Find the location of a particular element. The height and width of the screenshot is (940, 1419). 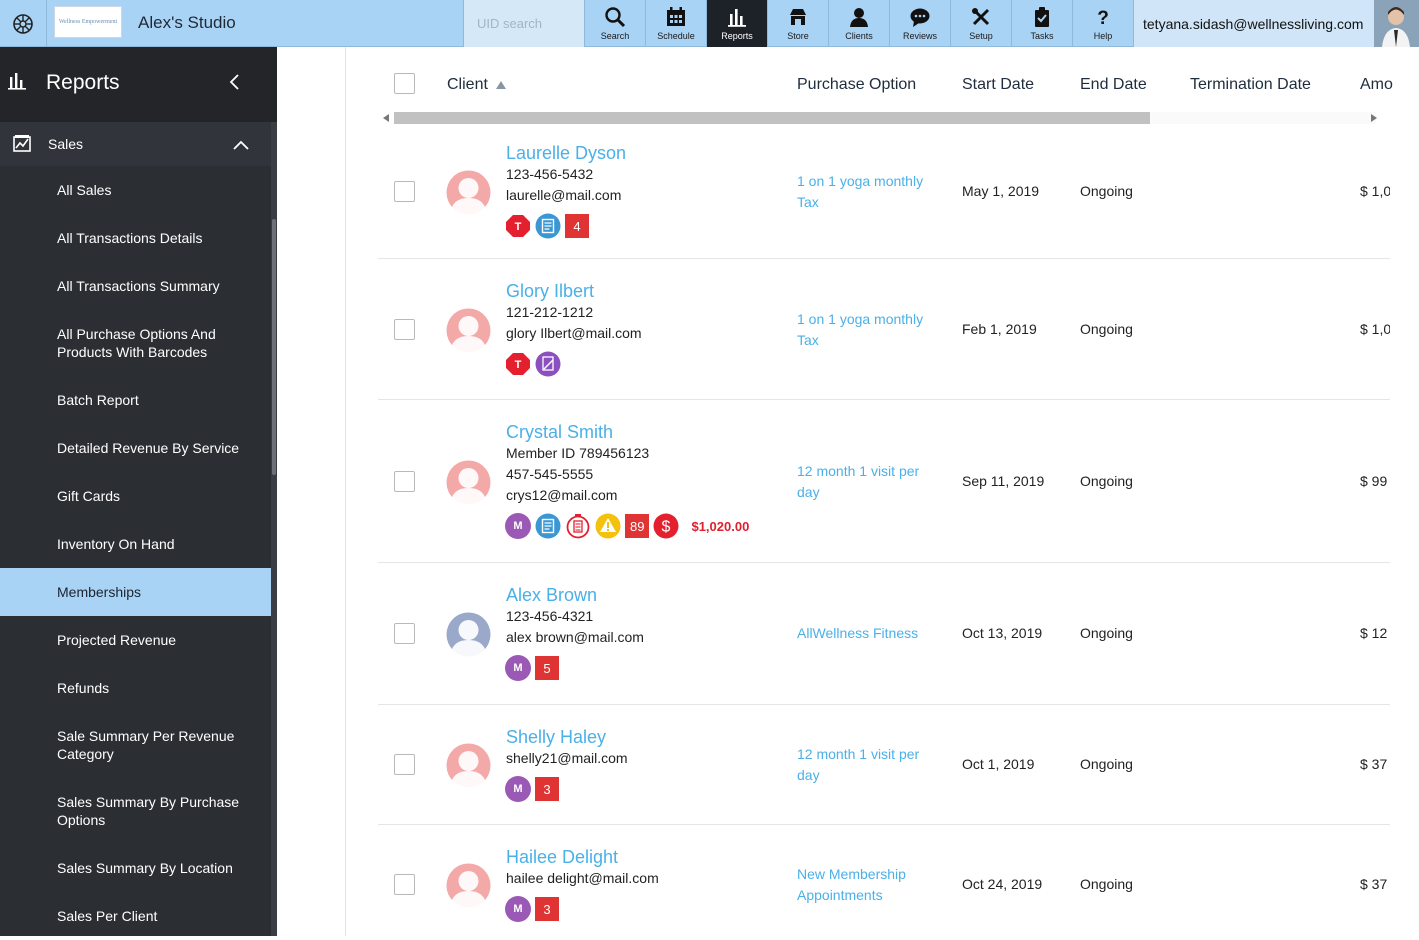

column-start-date: Start Date is located at coordinates (998, 85).